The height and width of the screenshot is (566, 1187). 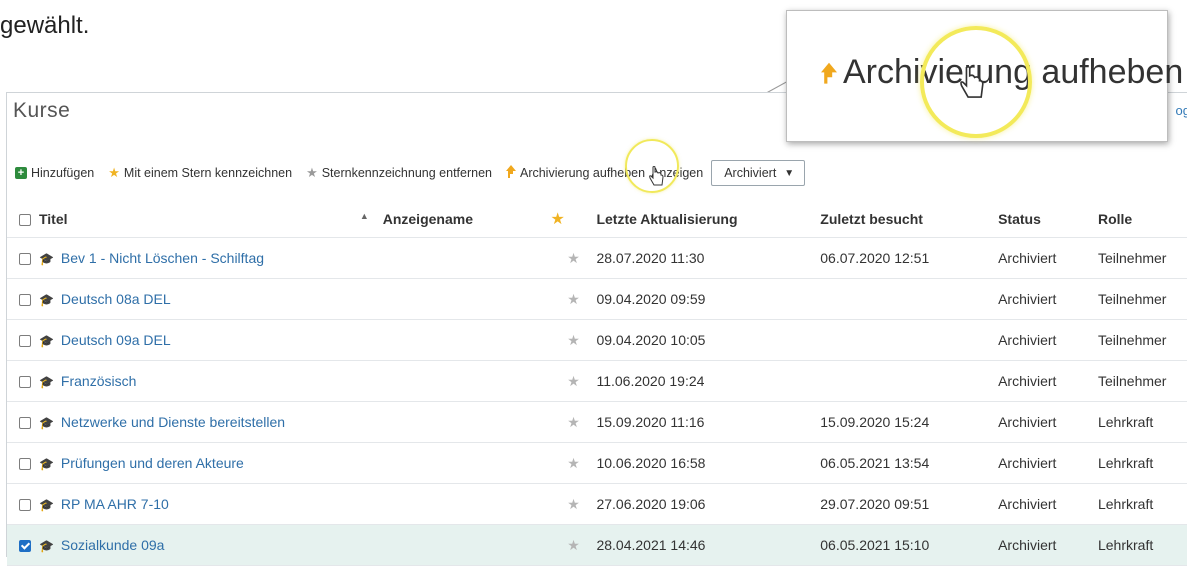 What do you see at coordinates (98, 381) in the screenshot?
I see `course-link: Französisch` at bounding box center [98, 381].